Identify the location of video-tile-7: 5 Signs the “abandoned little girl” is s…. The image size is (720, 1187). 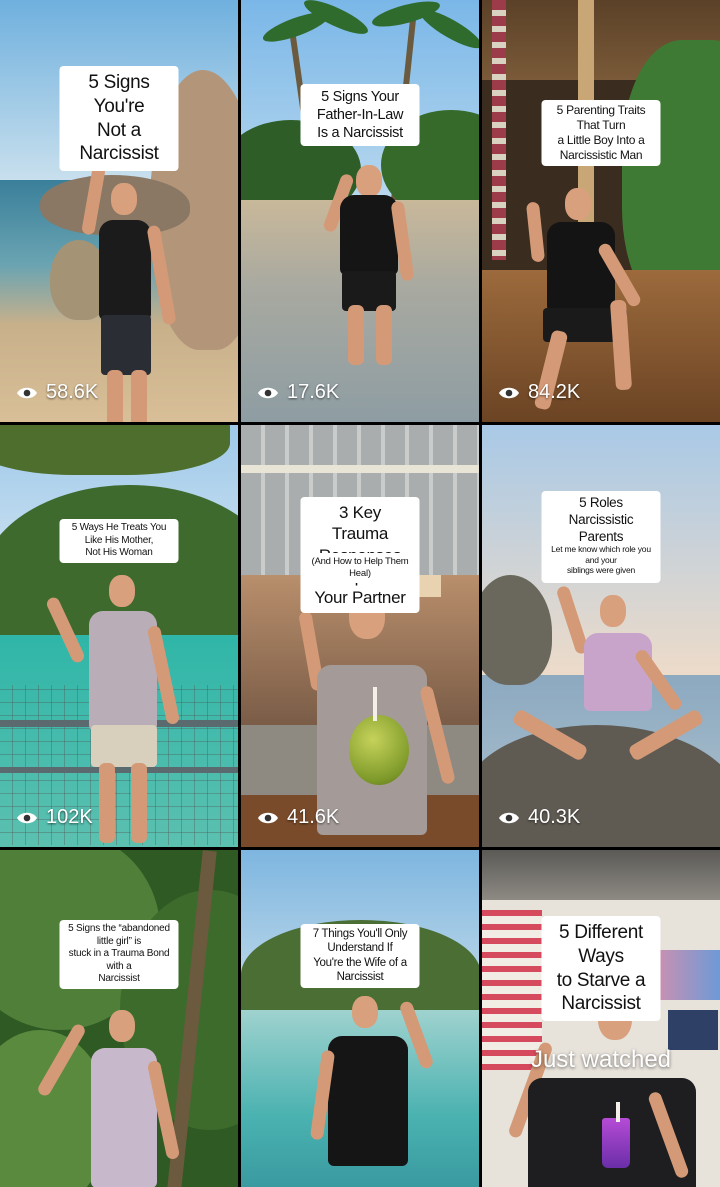
(119, 1018).